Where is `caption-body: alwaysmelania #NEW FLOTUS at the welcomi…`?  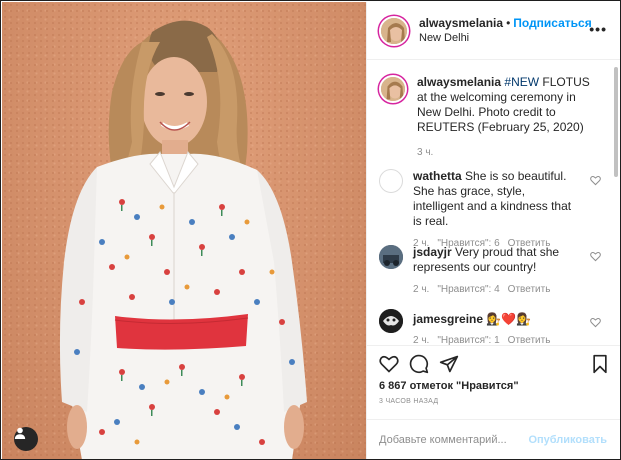
caption-body: alwaysmelania #NEW FLOTUS at the welcomi… is located at coordinates (507, 117).